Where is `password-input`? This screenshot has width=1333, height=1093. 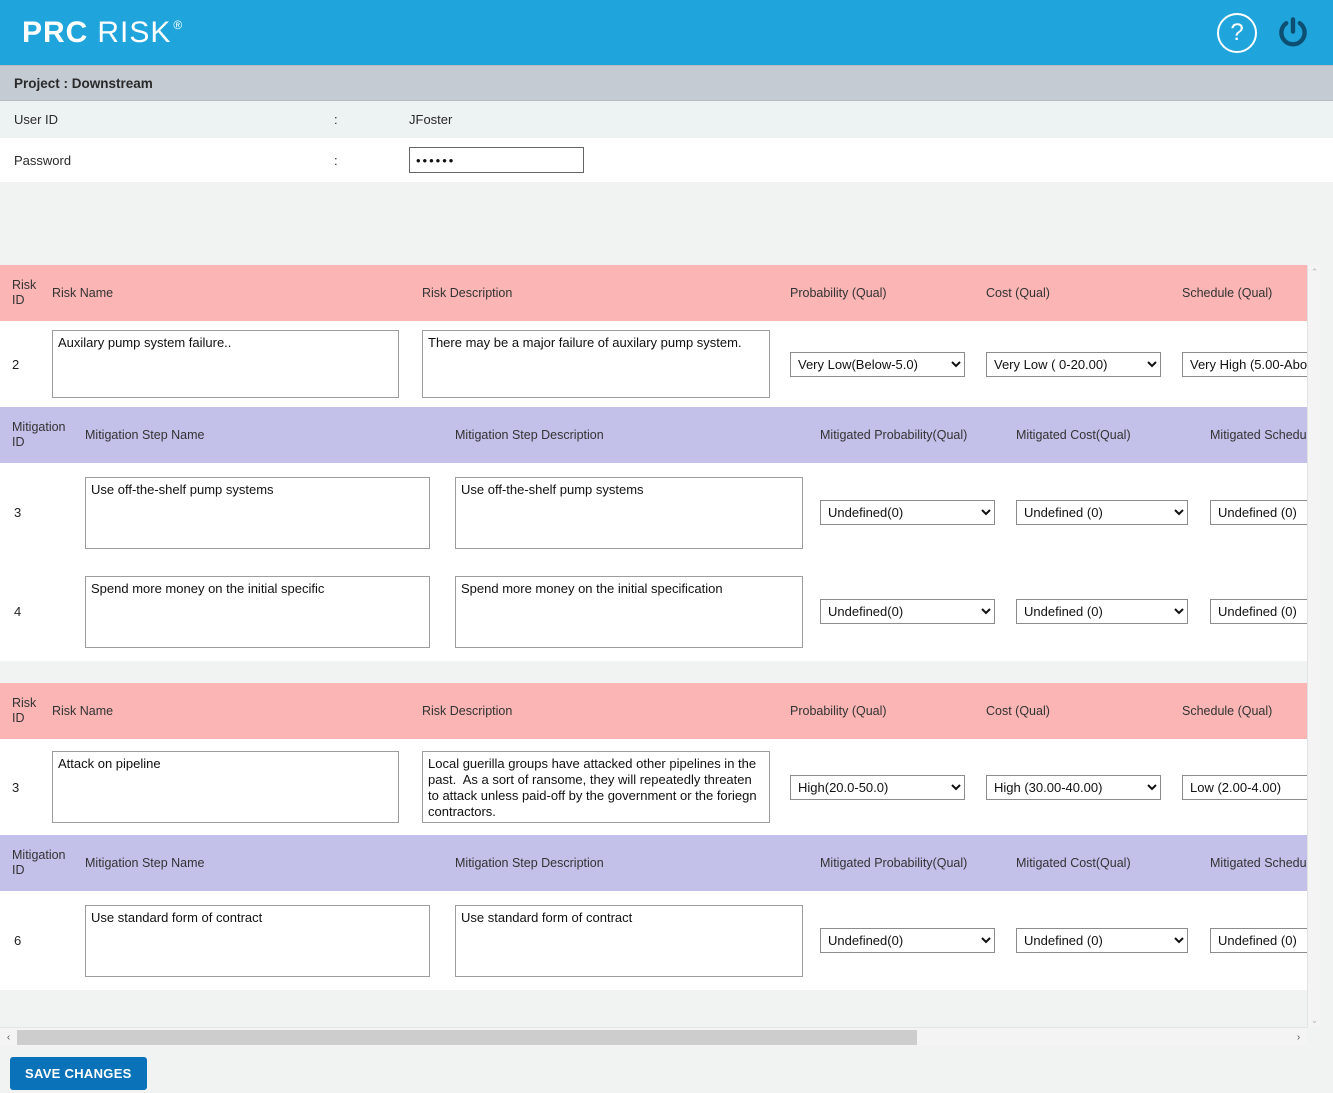
password-input is located at coordinates (496, 160).